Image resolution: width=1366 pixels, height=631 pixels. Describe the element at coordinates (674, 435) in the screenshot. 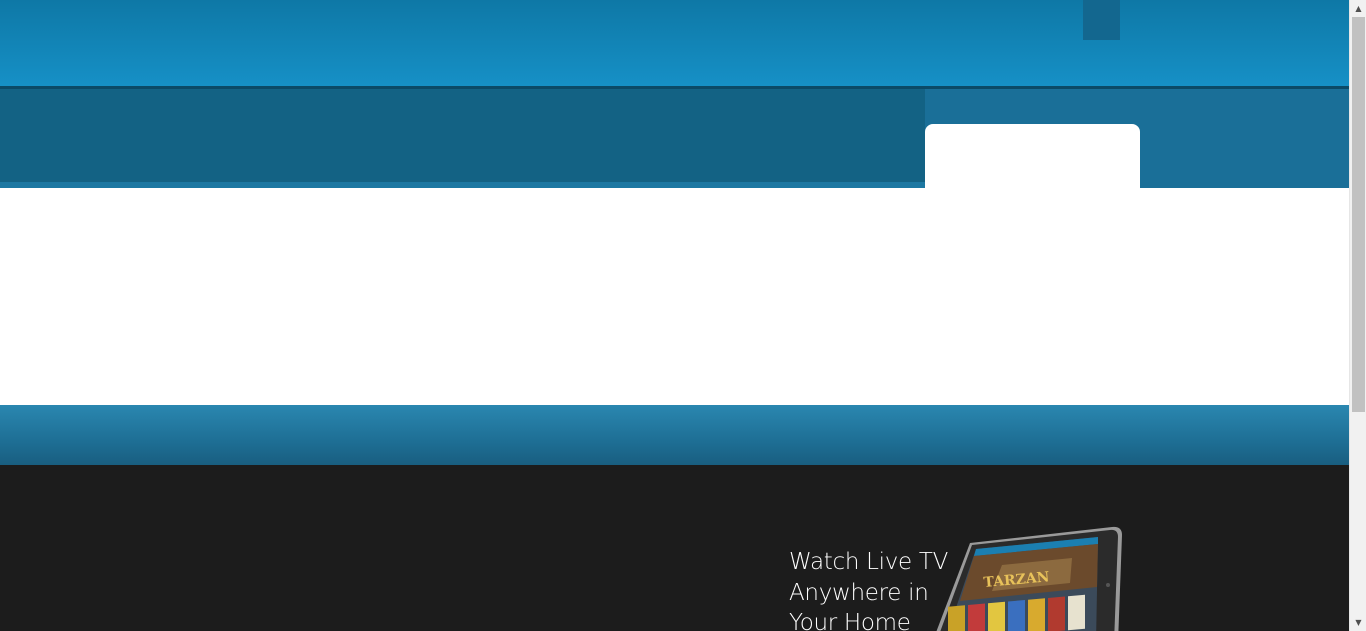

I see `section-divider-strip` at that location.